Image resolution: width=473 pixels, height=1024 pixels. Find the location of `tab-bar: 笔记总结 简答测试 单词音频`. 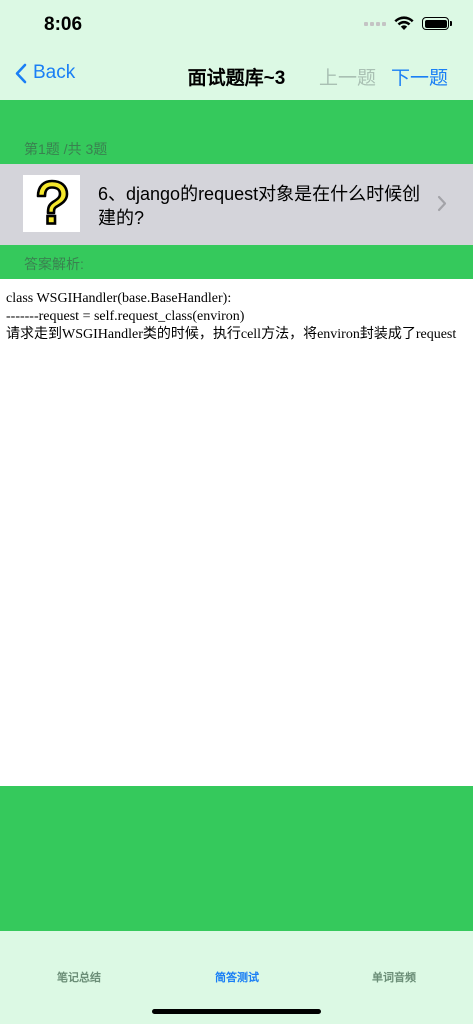

tab-bar: 笔记总结 简答测试 单词音频 is located at coordinates (236, 977).